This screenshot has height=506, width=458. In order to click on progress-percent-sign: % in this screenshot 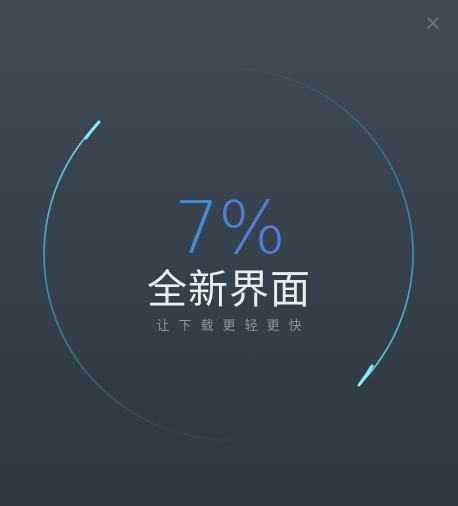, I will do `click(251, 228)`.